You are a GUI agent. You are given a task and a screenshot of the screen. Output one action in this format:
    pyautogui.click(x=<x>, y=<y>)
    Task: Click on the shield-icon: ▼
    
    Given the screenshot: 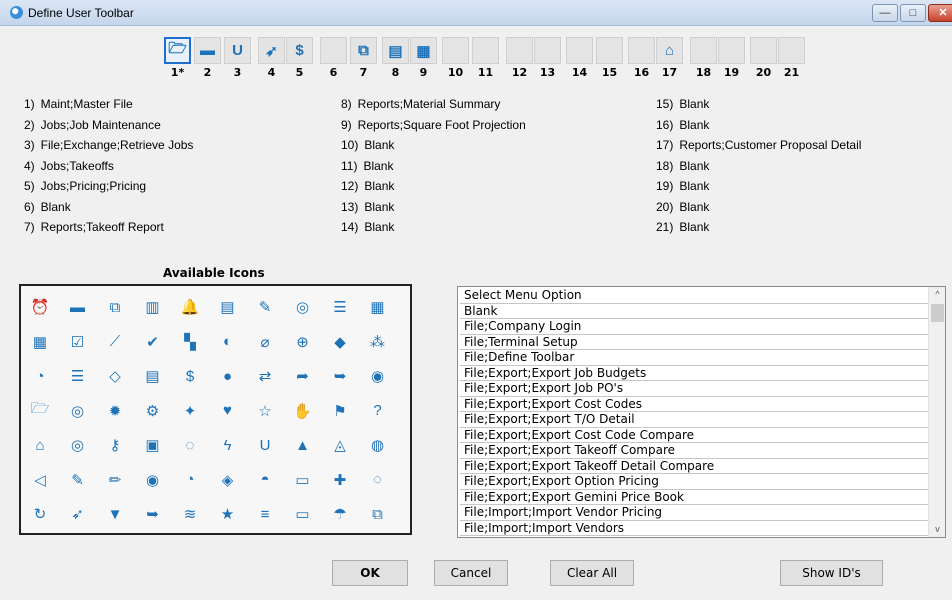 What is the action you would take?
    pyautogui.click(x=115, y=514)
    